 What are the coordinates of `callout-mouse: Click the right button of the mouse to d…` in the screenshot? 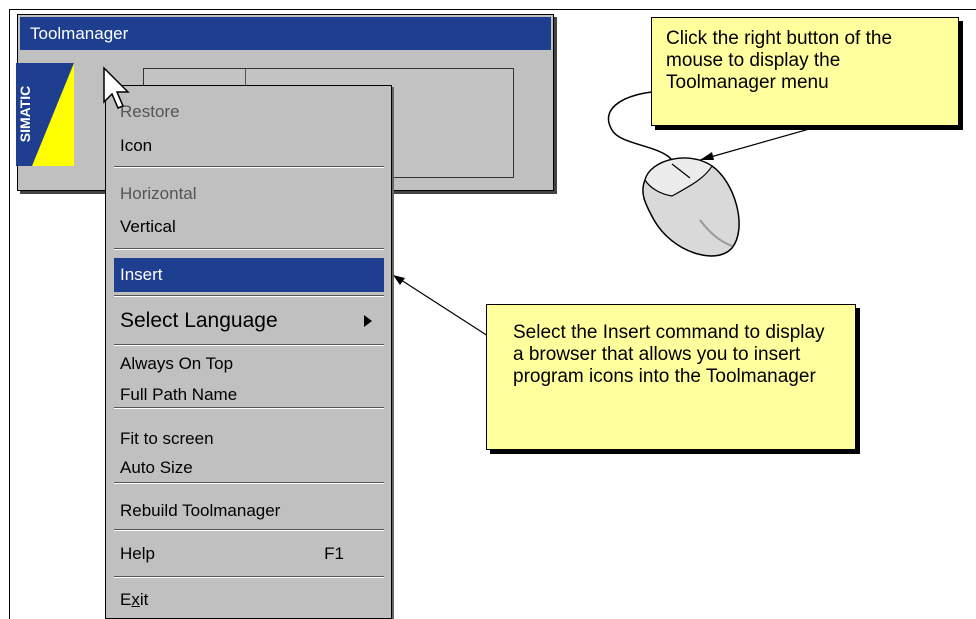 It's located at (805, 71).